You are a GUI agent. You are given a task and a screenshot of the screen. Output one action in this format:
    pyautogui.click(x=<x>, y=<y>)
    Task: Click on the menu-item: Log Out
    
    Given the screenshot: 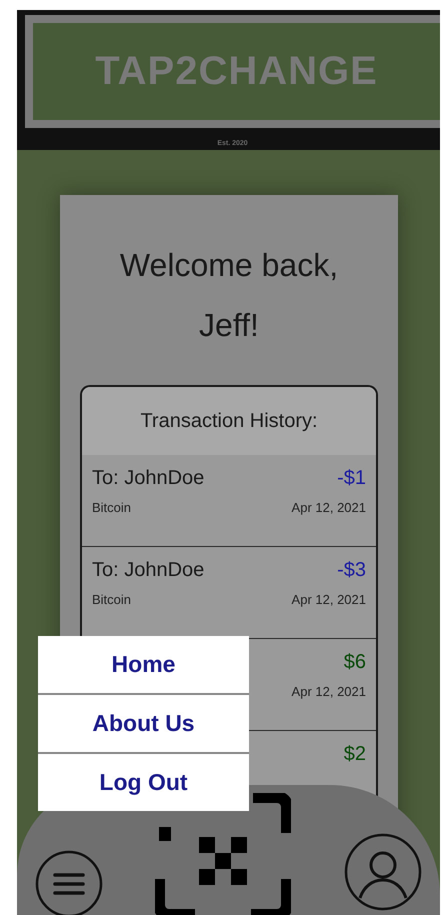 What is the action you would take?
    pyautogui.click(x=143, y=782)
    